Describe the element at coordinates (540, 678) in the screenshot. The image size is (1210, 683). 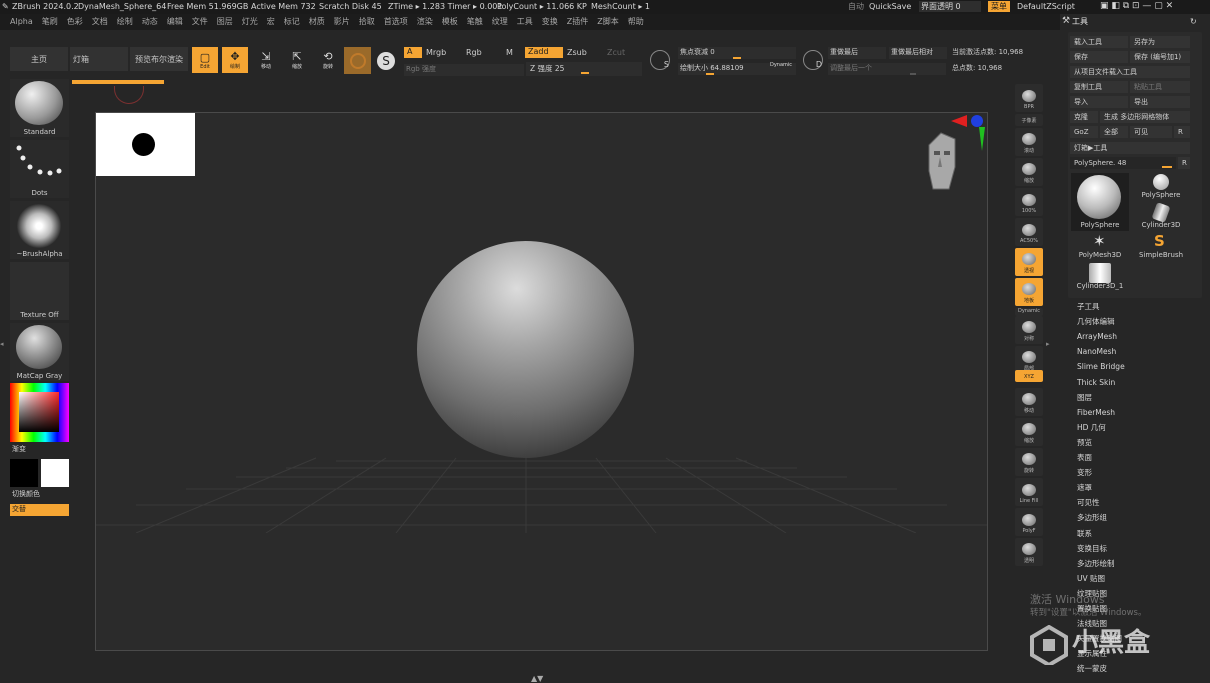
I see `bottom-tray-arrow-icon: ▲▼` at that location.